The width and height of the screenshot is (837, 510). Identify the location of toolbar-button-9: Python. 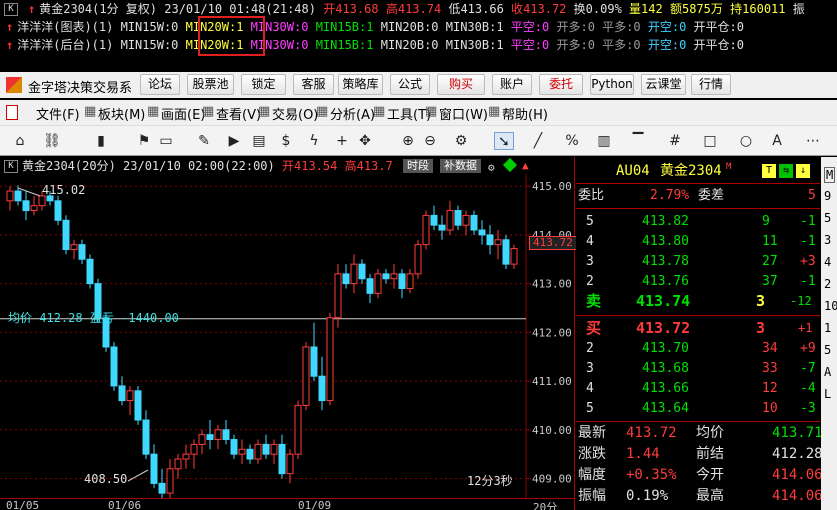
(612, 84).